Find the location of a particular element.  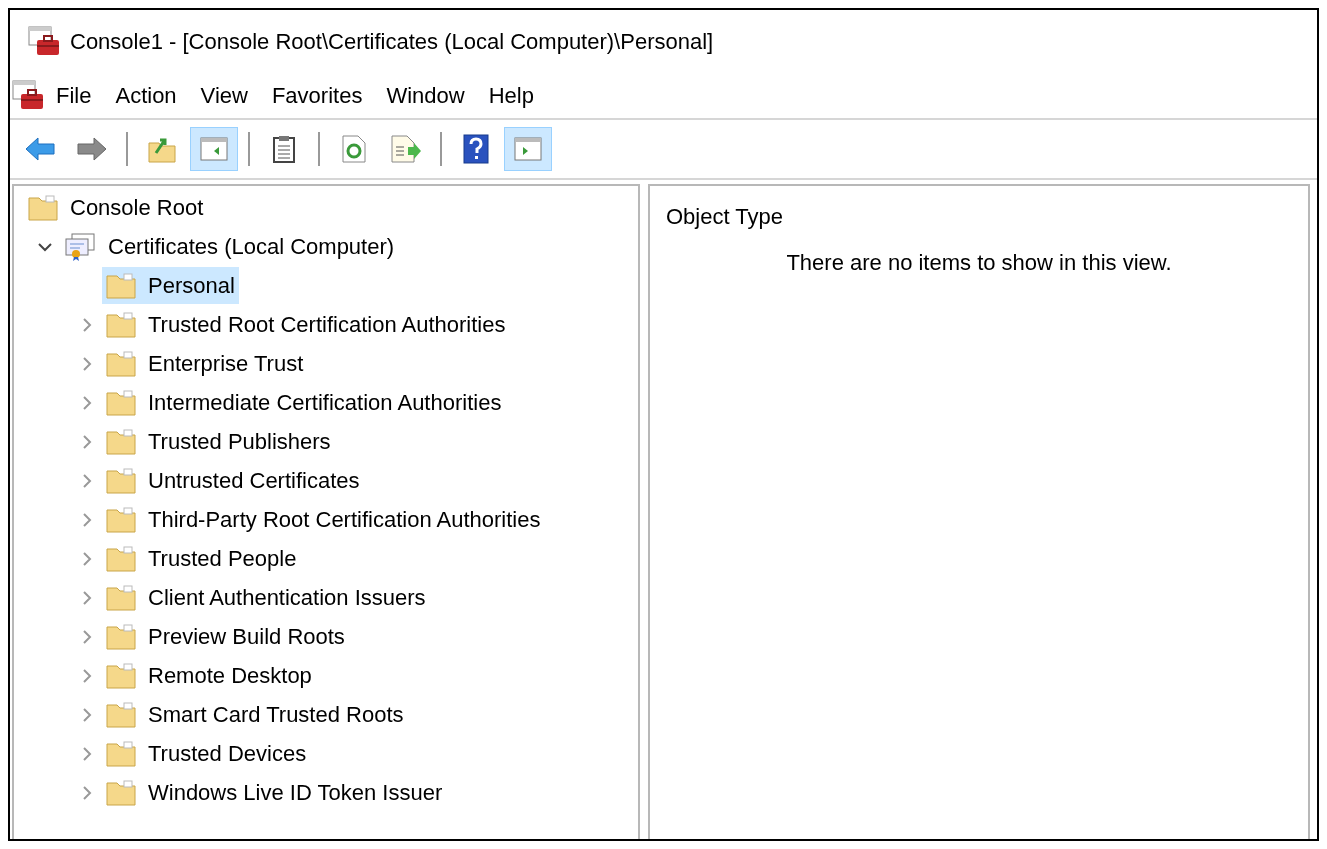

refresh-document-icon is located at coordinates (354, 149).